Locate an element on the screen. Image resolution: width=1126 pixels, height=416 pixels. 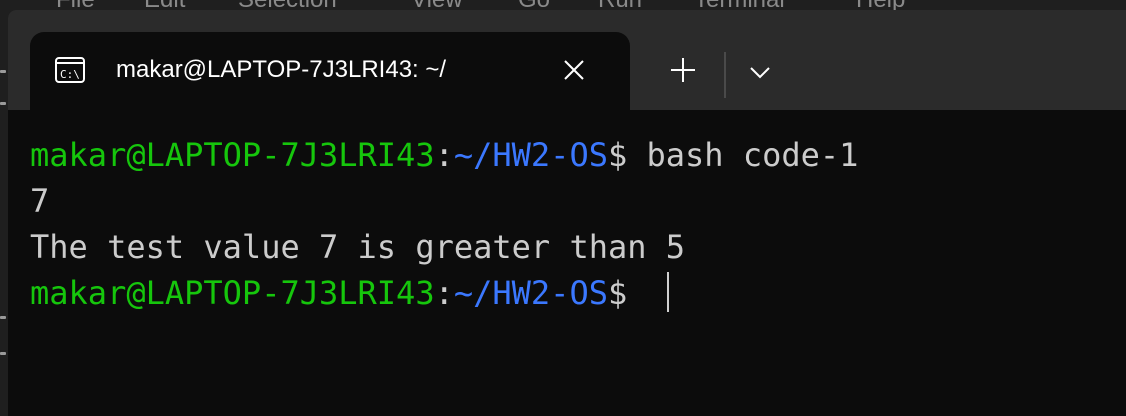
chevron-down-icon is located at coordinates (760, 72).